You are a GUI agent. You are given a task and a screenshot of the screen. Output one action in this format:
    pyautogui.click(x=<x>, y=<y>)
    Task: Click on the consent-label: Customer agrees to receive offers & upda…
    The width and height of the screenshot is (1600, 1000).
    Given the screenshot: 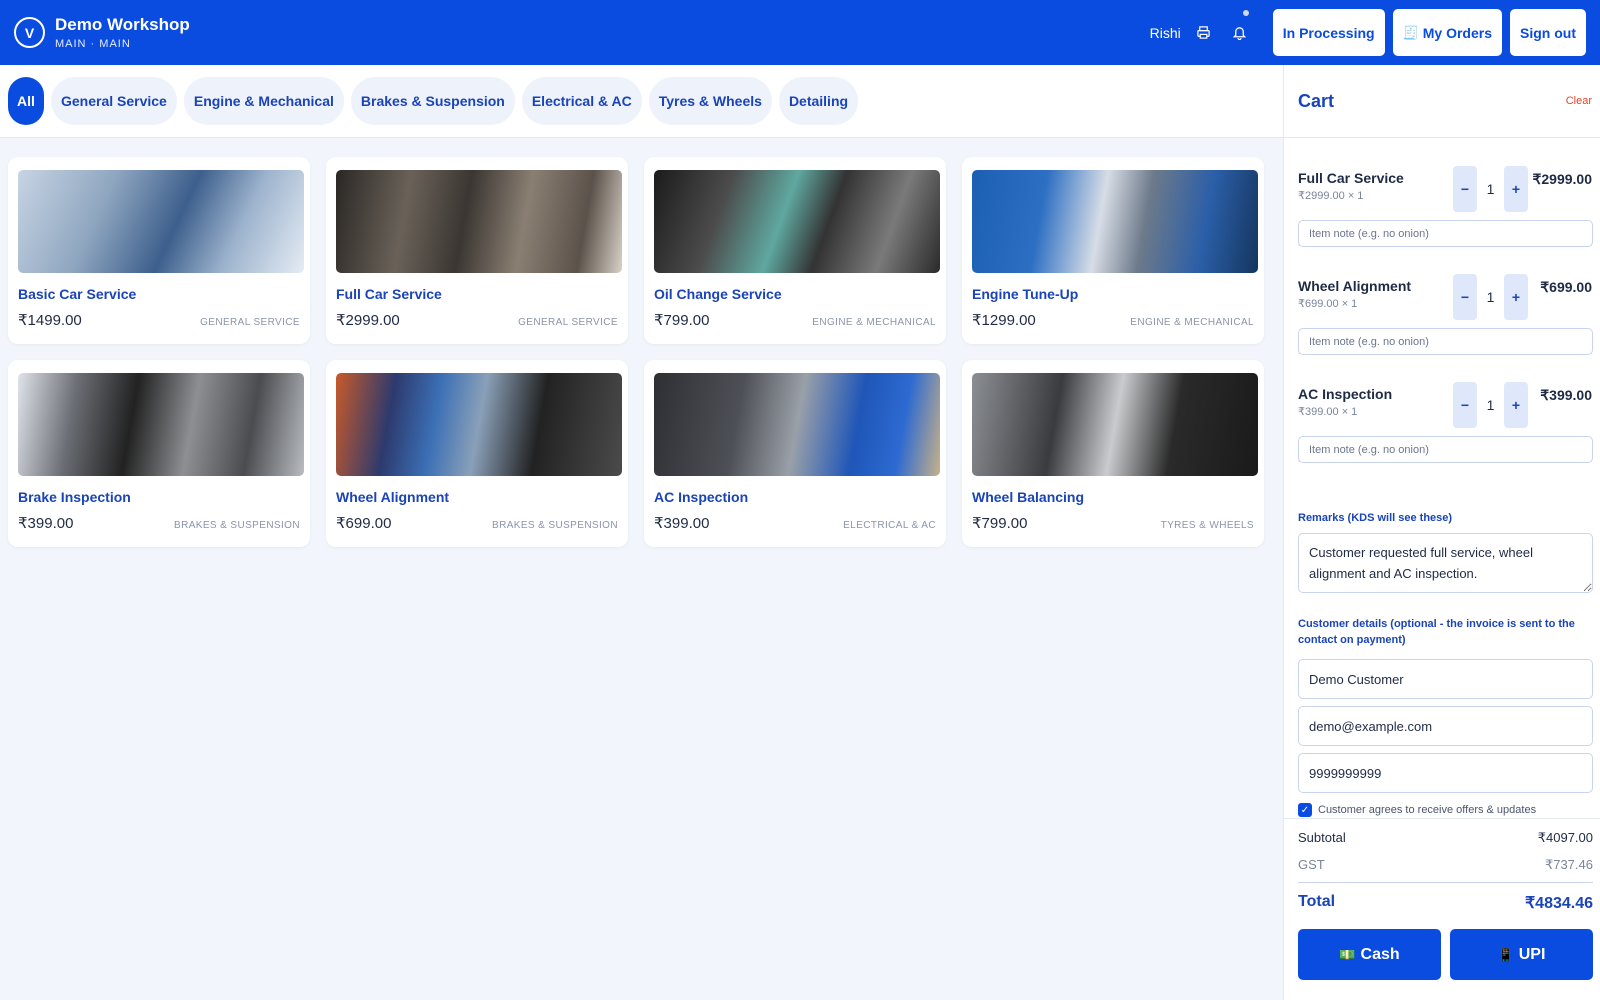 What is the action you would take?
    pyautogui.click(x=1427, y=810)
    